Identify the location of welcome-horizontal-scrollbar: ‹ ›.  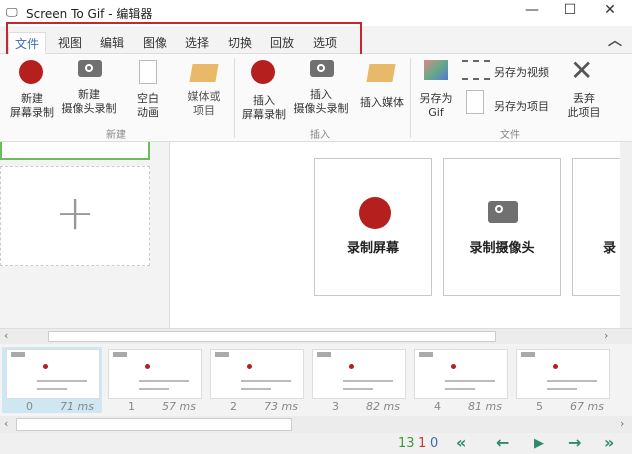
(316, 336).